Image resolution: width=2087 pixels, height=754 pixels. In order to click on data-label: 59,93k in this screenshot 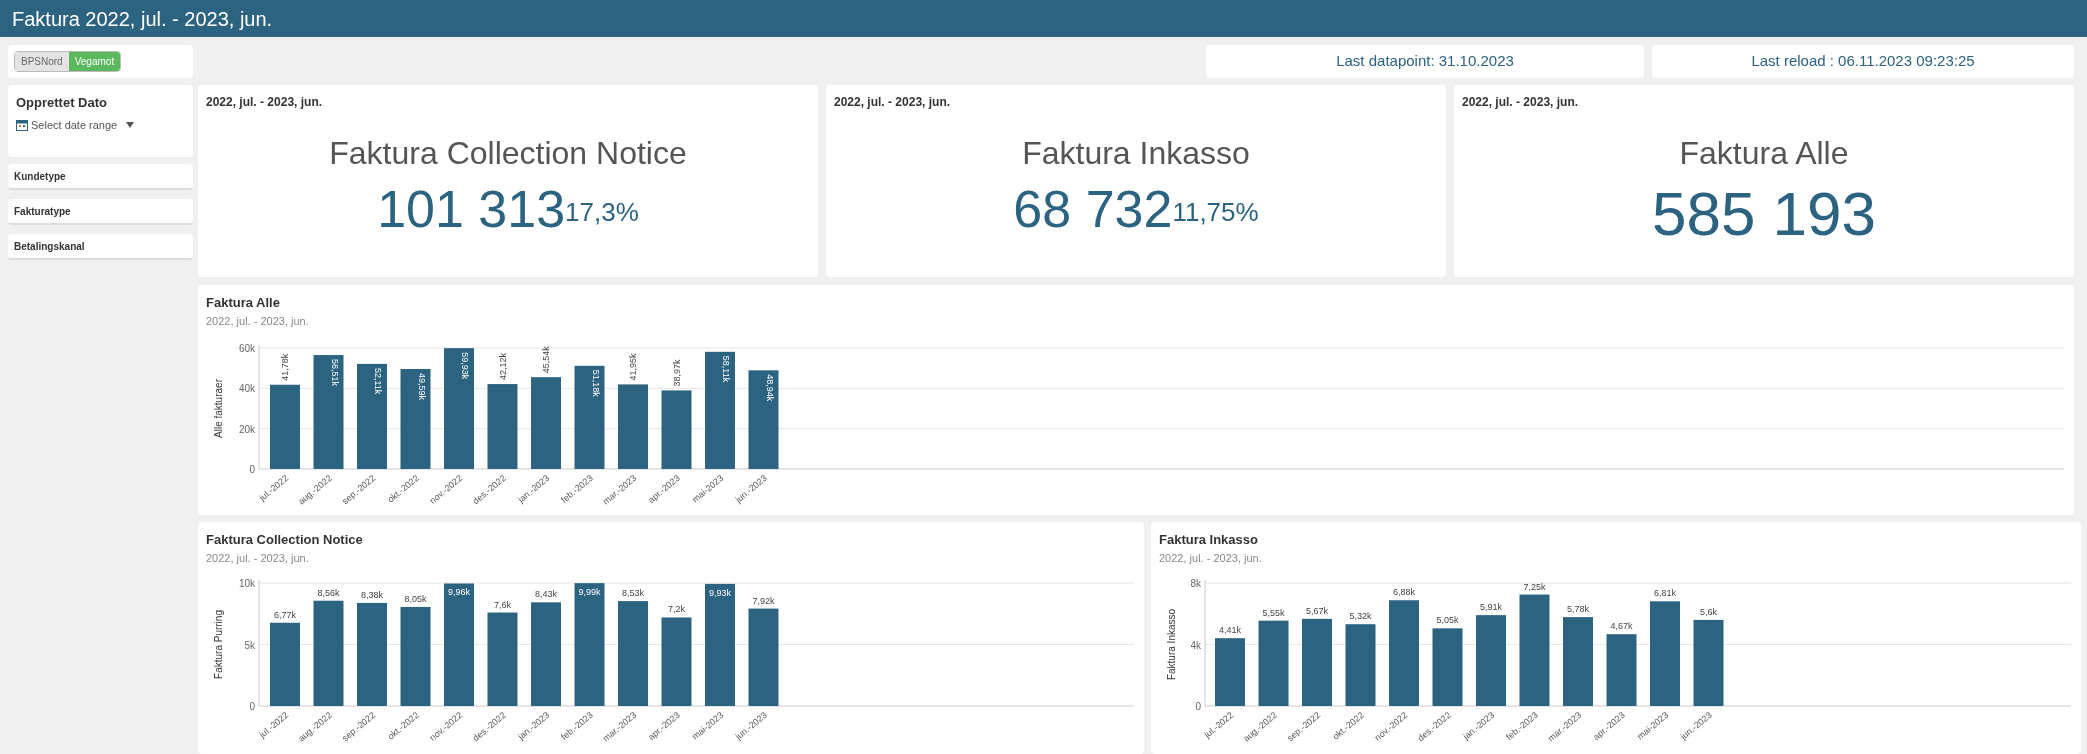, I will do `click(465, 366)`.